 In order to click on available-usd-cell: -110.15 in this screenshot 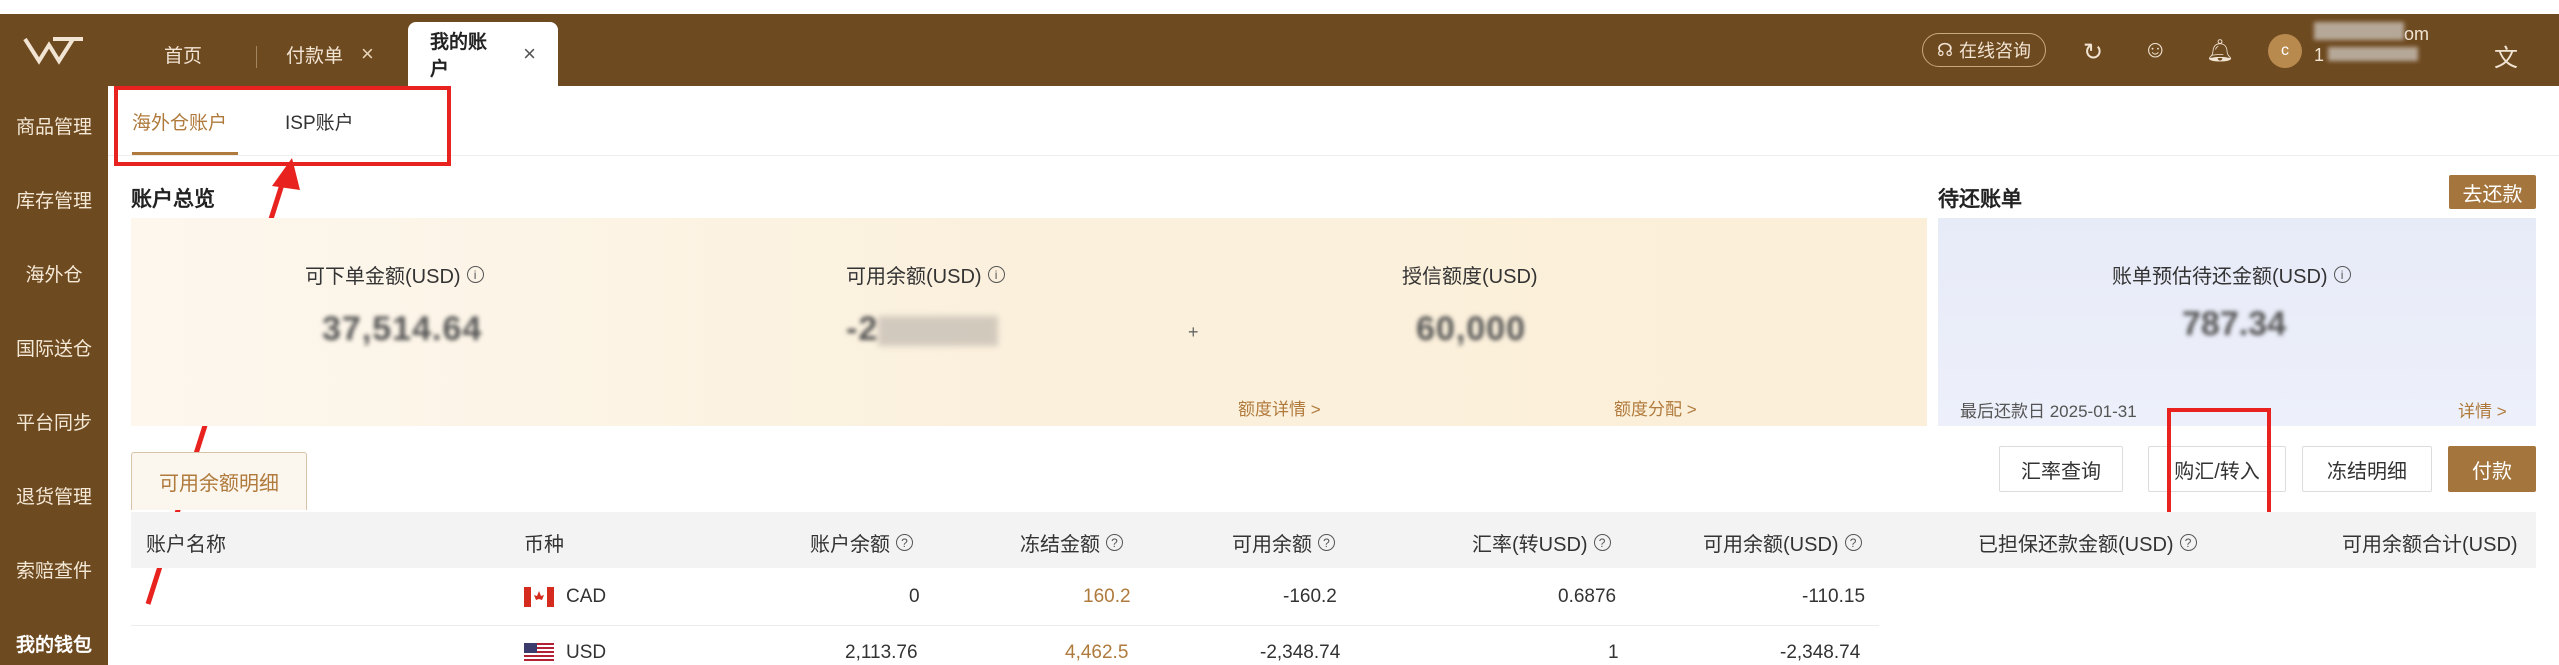, I will do `click(1834, 596)`.